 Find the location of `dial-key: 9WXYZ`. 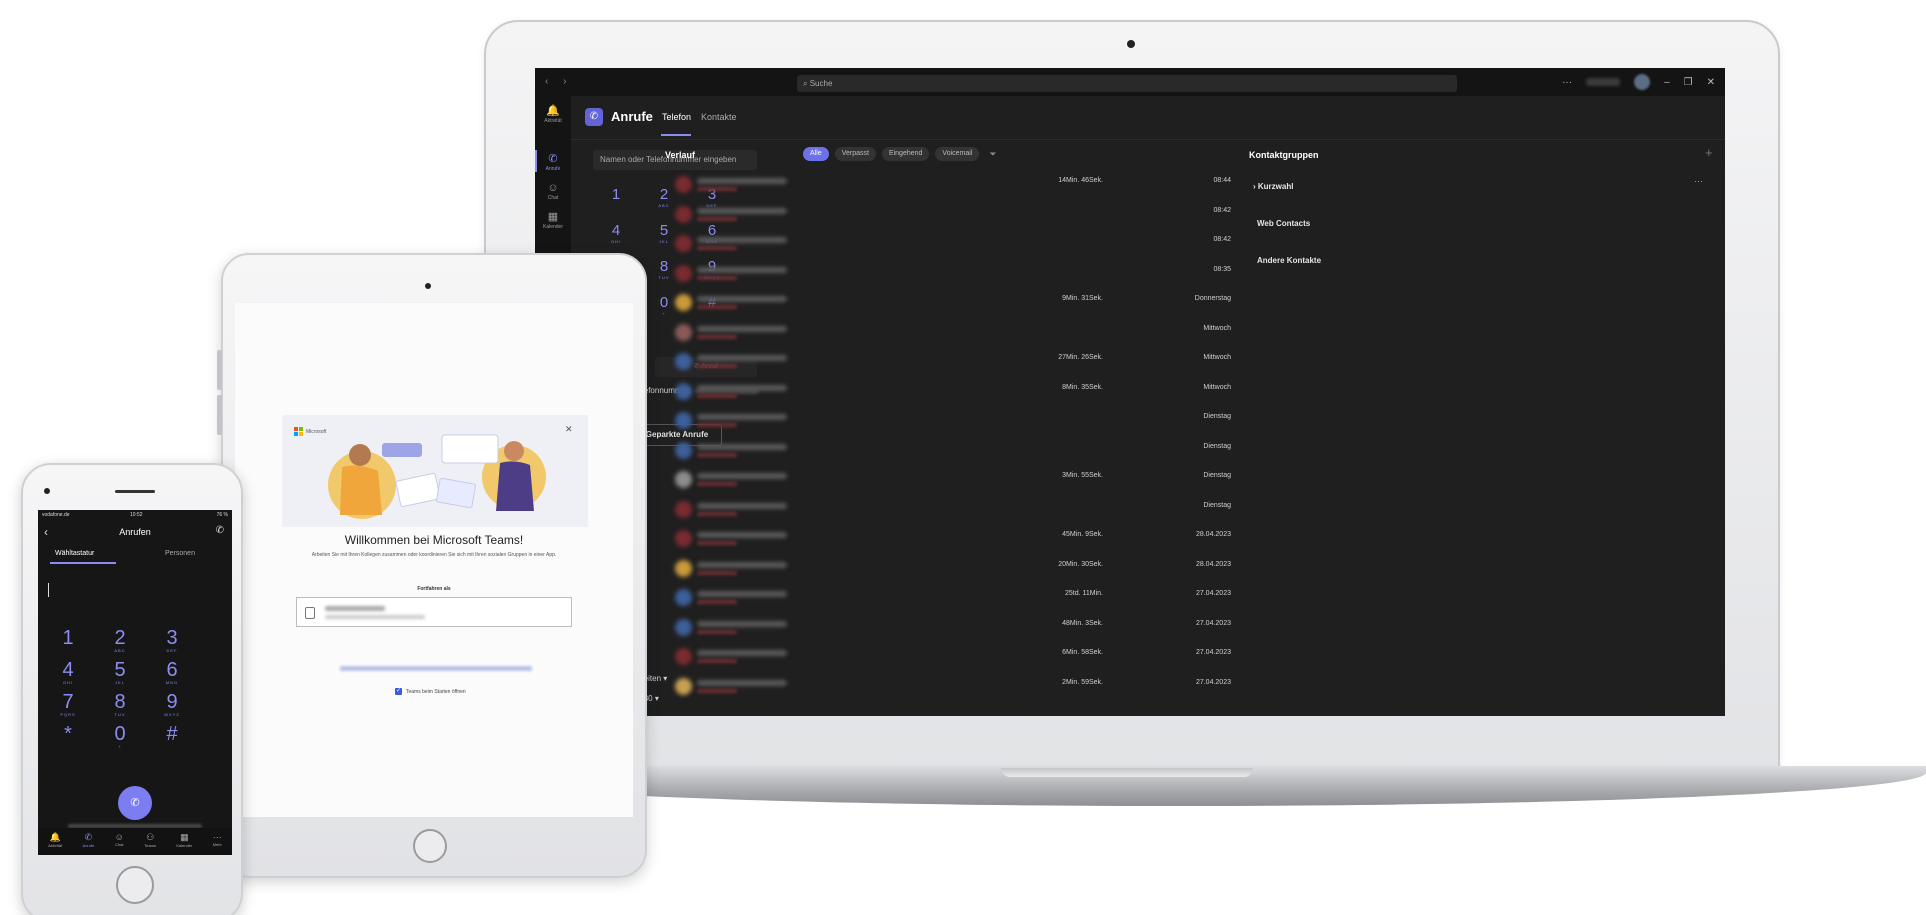

dial-key: 9WXYZ is located at coordinates (172, 704).